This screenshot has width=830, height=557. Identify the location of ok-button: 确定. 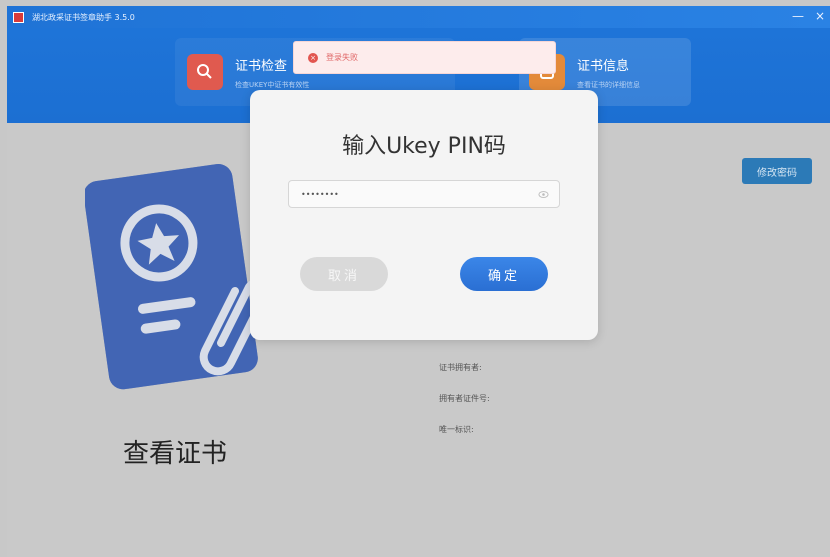
(504, 274).